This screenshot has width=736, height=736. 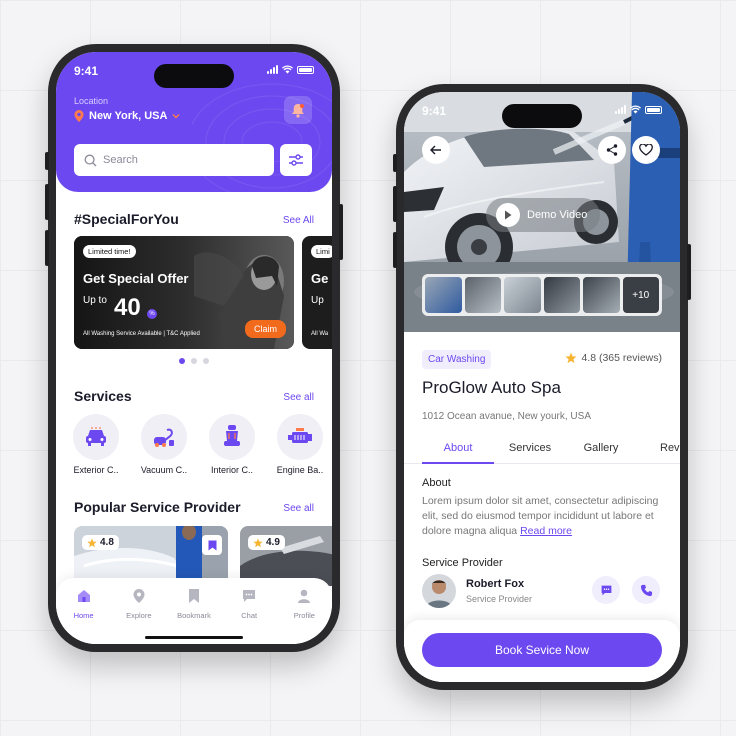 I want to click on demo-video-label: Demo Video, so click(x=557, y=215).